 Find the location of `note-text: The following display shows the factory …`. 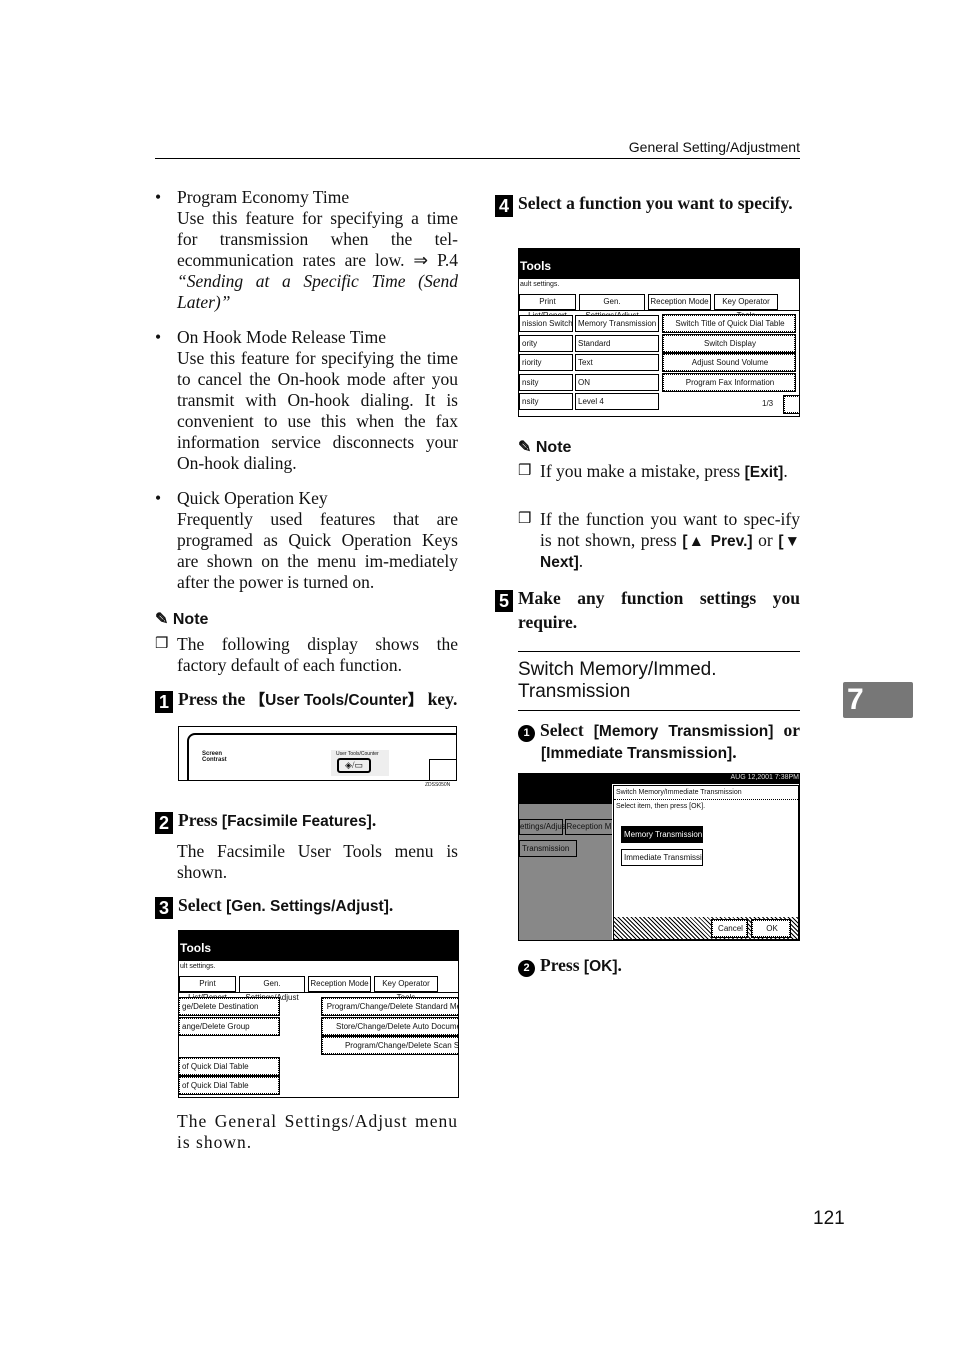

note-text: The following display shows the factory … is located at coordinates (317, 654).